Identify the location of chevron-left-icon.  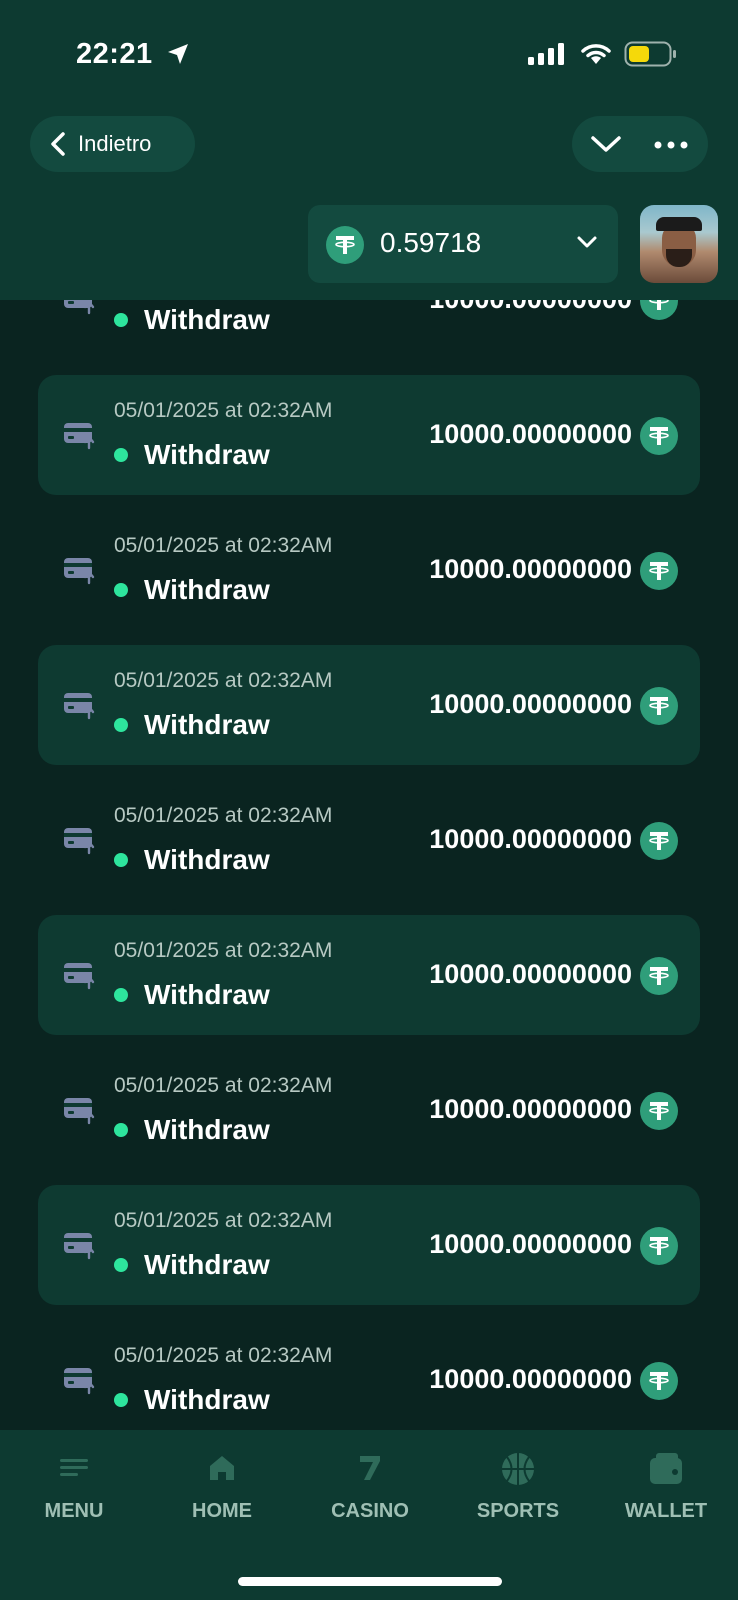
(58, 144).